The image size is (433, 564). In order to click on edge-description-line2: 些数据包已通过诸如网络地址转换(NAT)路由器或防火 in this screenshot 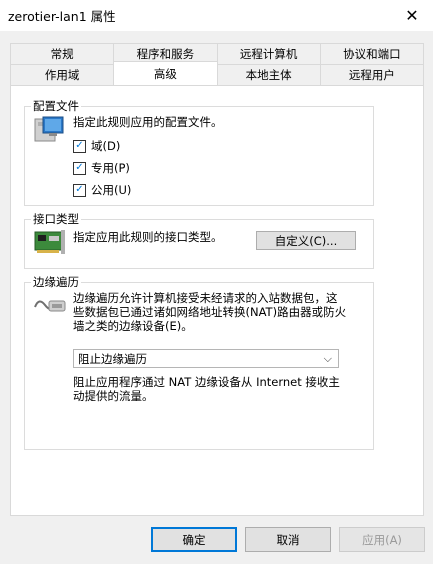, I will do `click(210, 312)`.